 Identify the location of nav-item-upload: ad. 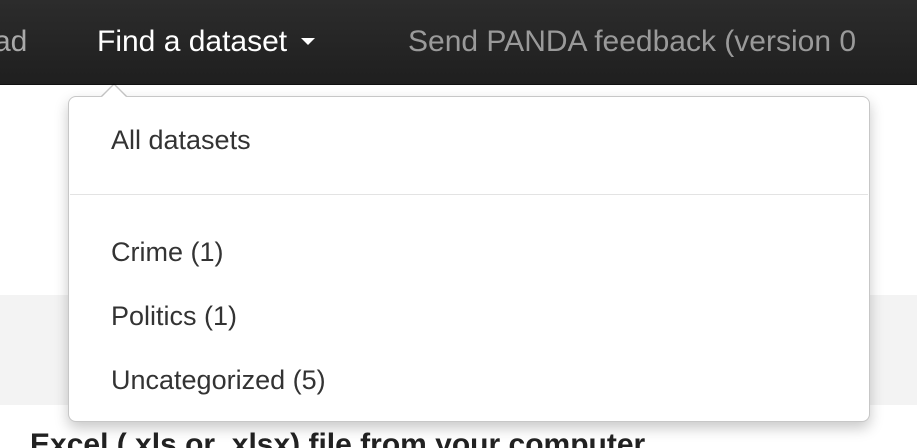
(13, 42).